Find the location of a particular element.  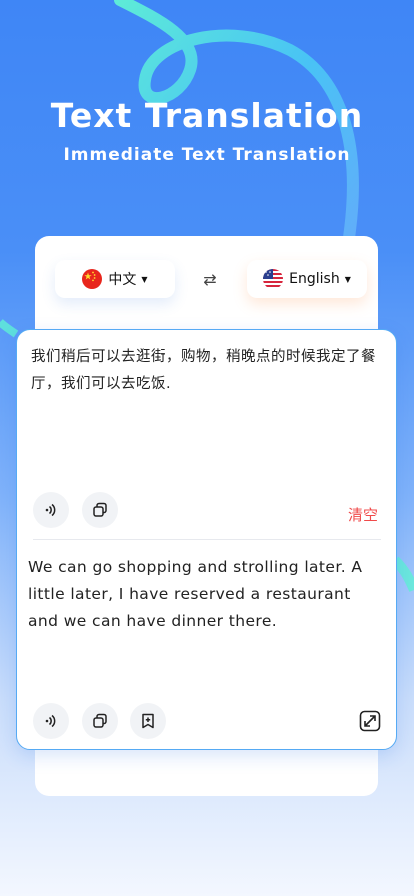

bookmark-add-icon is located at coordinates (148, 721).